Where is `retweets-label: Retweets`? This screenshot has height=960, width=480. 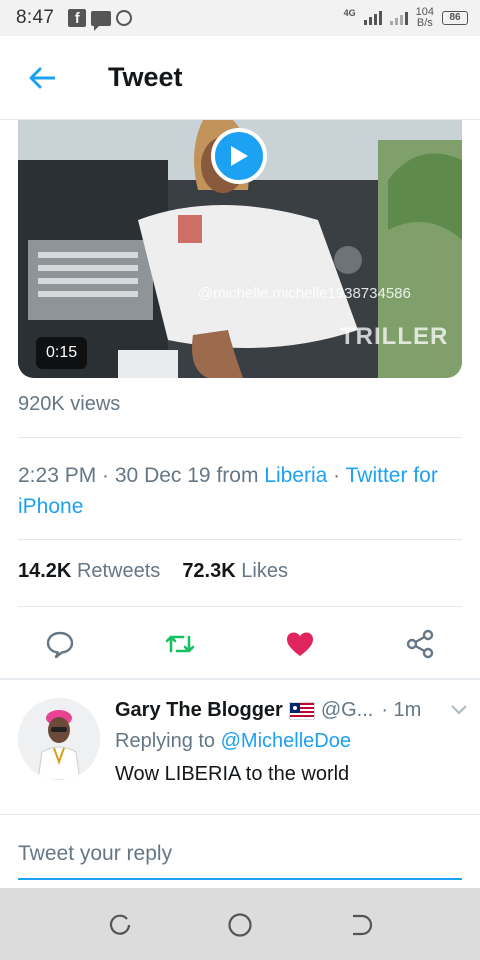 retweets-label: Retweets is located at coordinates (118, 571).